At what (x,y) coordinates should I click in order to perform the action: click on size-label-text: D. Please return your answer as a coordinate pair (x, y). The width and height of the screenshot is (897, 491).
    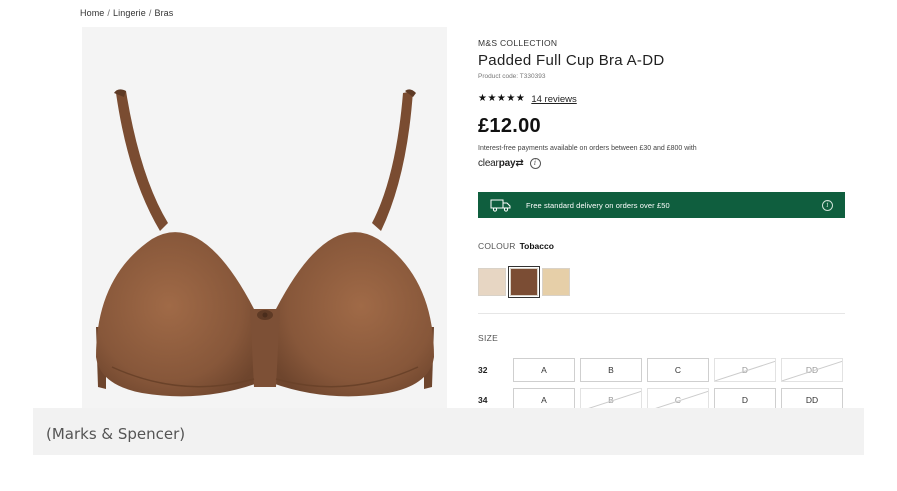
    Looking at the image, I should click on (745, 400).